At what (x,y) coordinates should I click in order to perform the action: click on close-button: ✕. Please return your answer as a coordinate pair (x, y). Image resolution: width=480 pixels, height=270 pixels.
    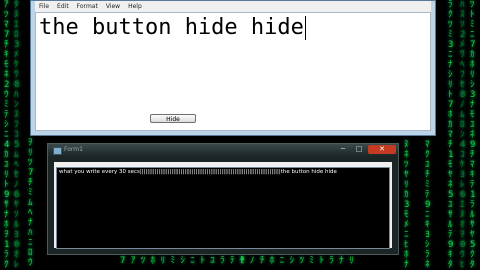
    Looking at the image, I should click on (382, 149).